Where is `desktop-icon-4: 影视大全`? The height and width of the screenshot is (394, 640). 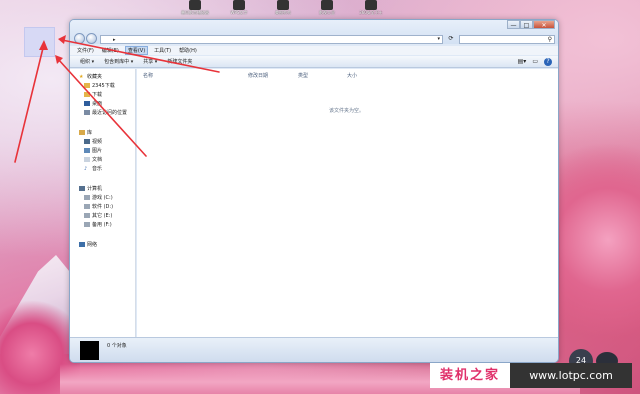
desktop-icon-4: 影视大全 is located at coordinates (327, 9).